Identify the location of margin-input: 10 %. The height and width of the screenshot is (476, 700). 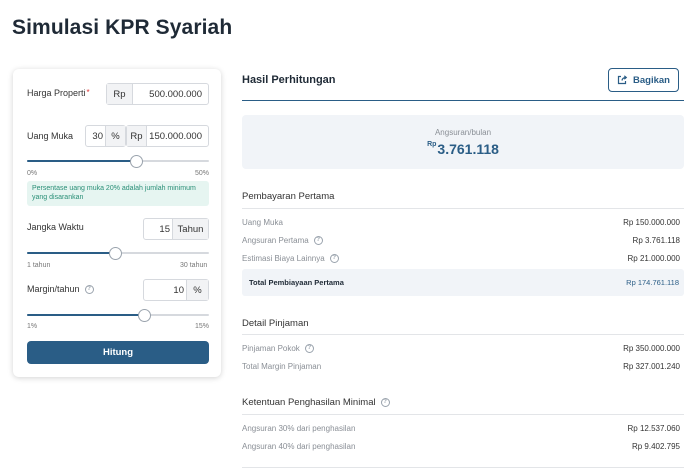
(176, 290).